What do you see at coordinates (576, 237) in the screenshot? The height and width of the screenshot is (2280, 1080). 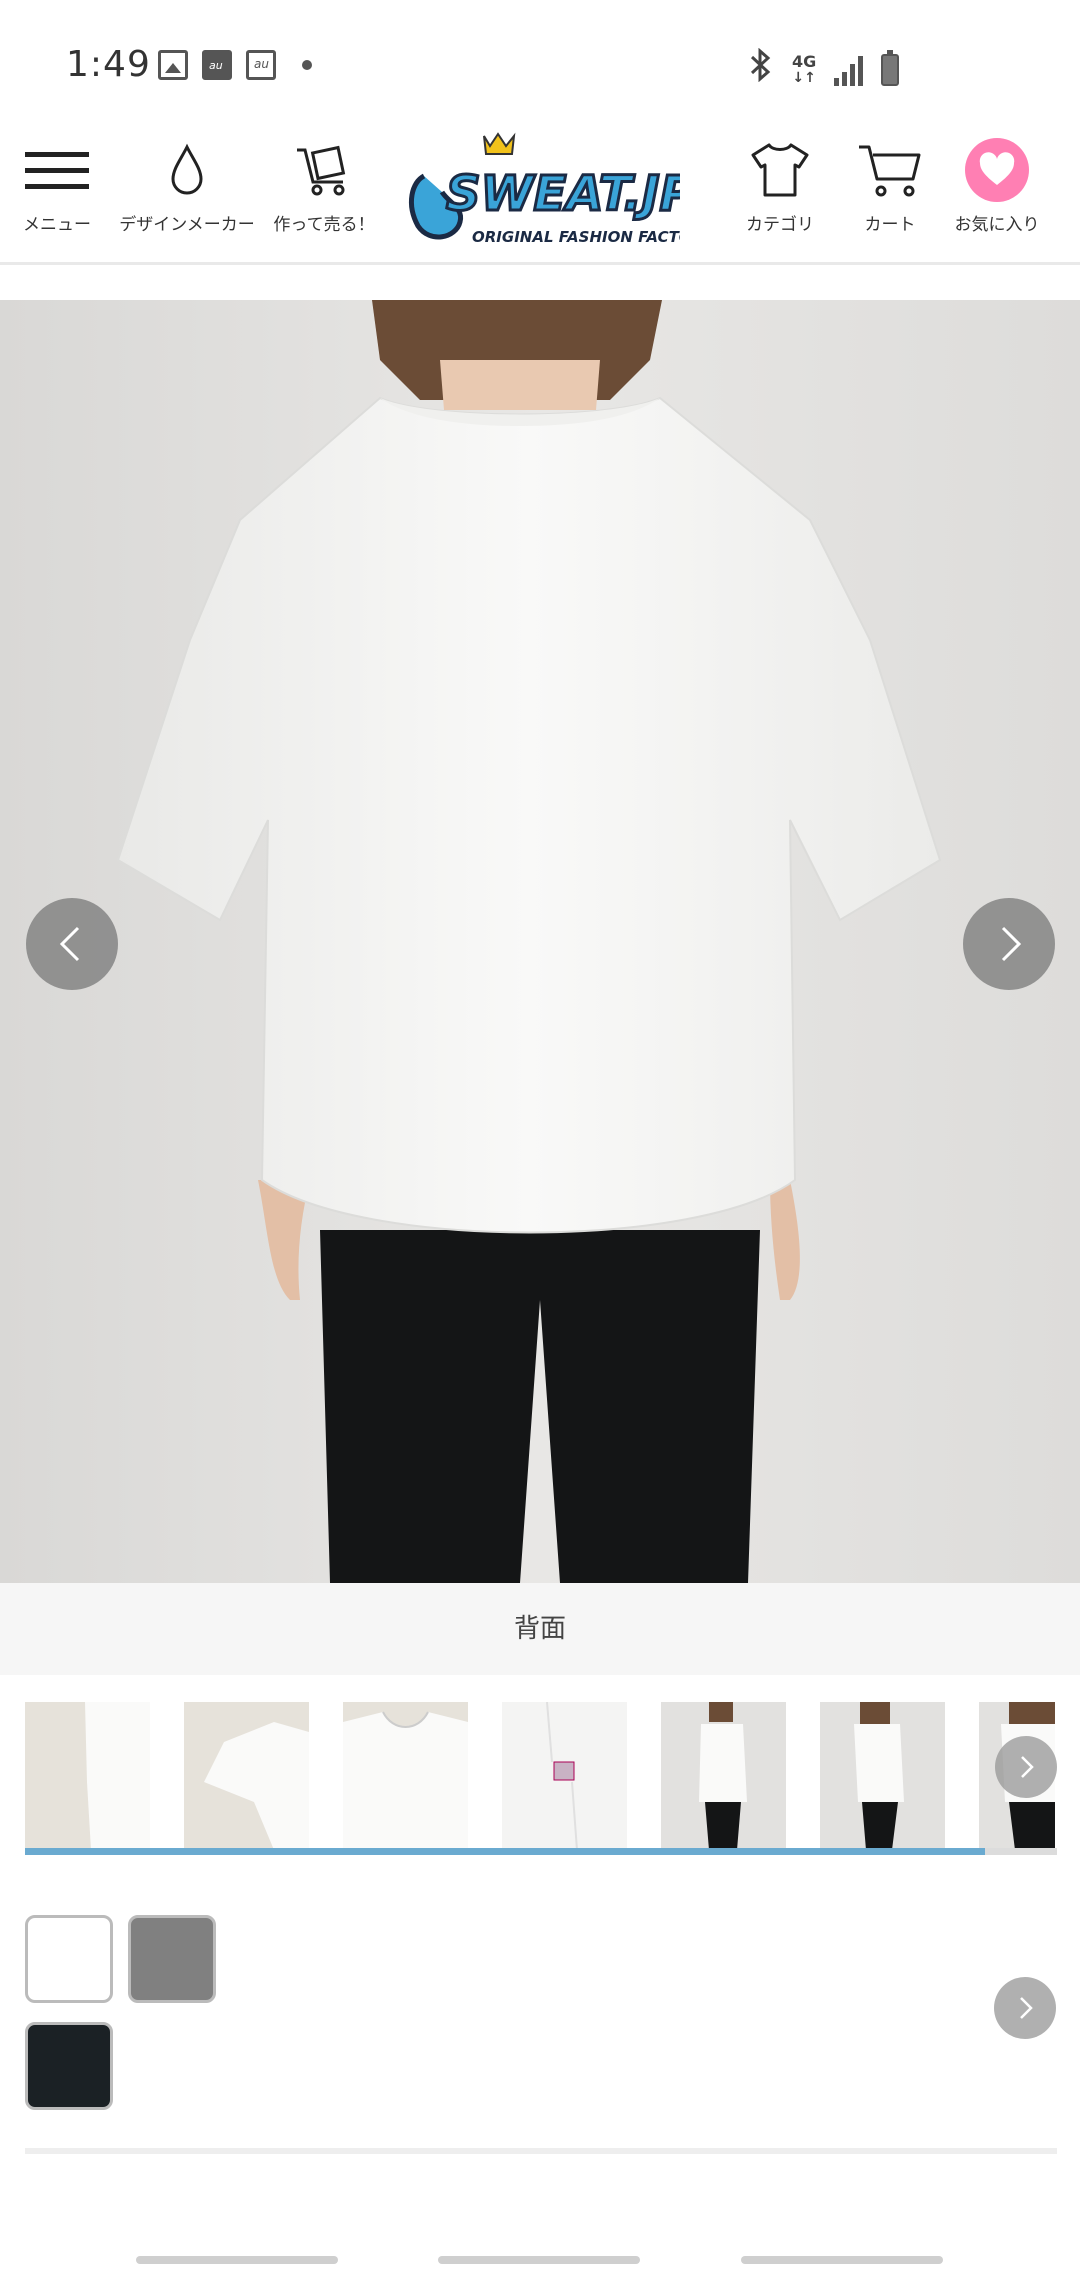 I see `logo-tagline: ORIGINAL FASHION FACTORY` at bounding box center [576, 237].